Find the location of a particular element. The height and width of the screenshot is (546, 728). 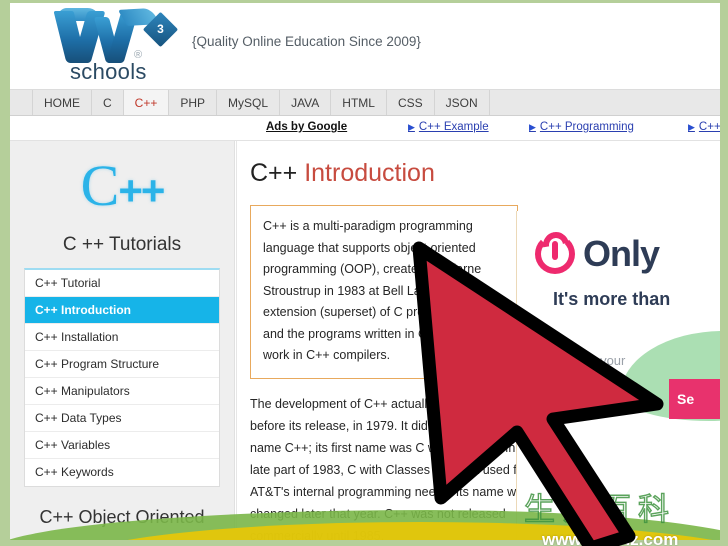

page-title: C++ Introduction is located at coordinates (485, 173).